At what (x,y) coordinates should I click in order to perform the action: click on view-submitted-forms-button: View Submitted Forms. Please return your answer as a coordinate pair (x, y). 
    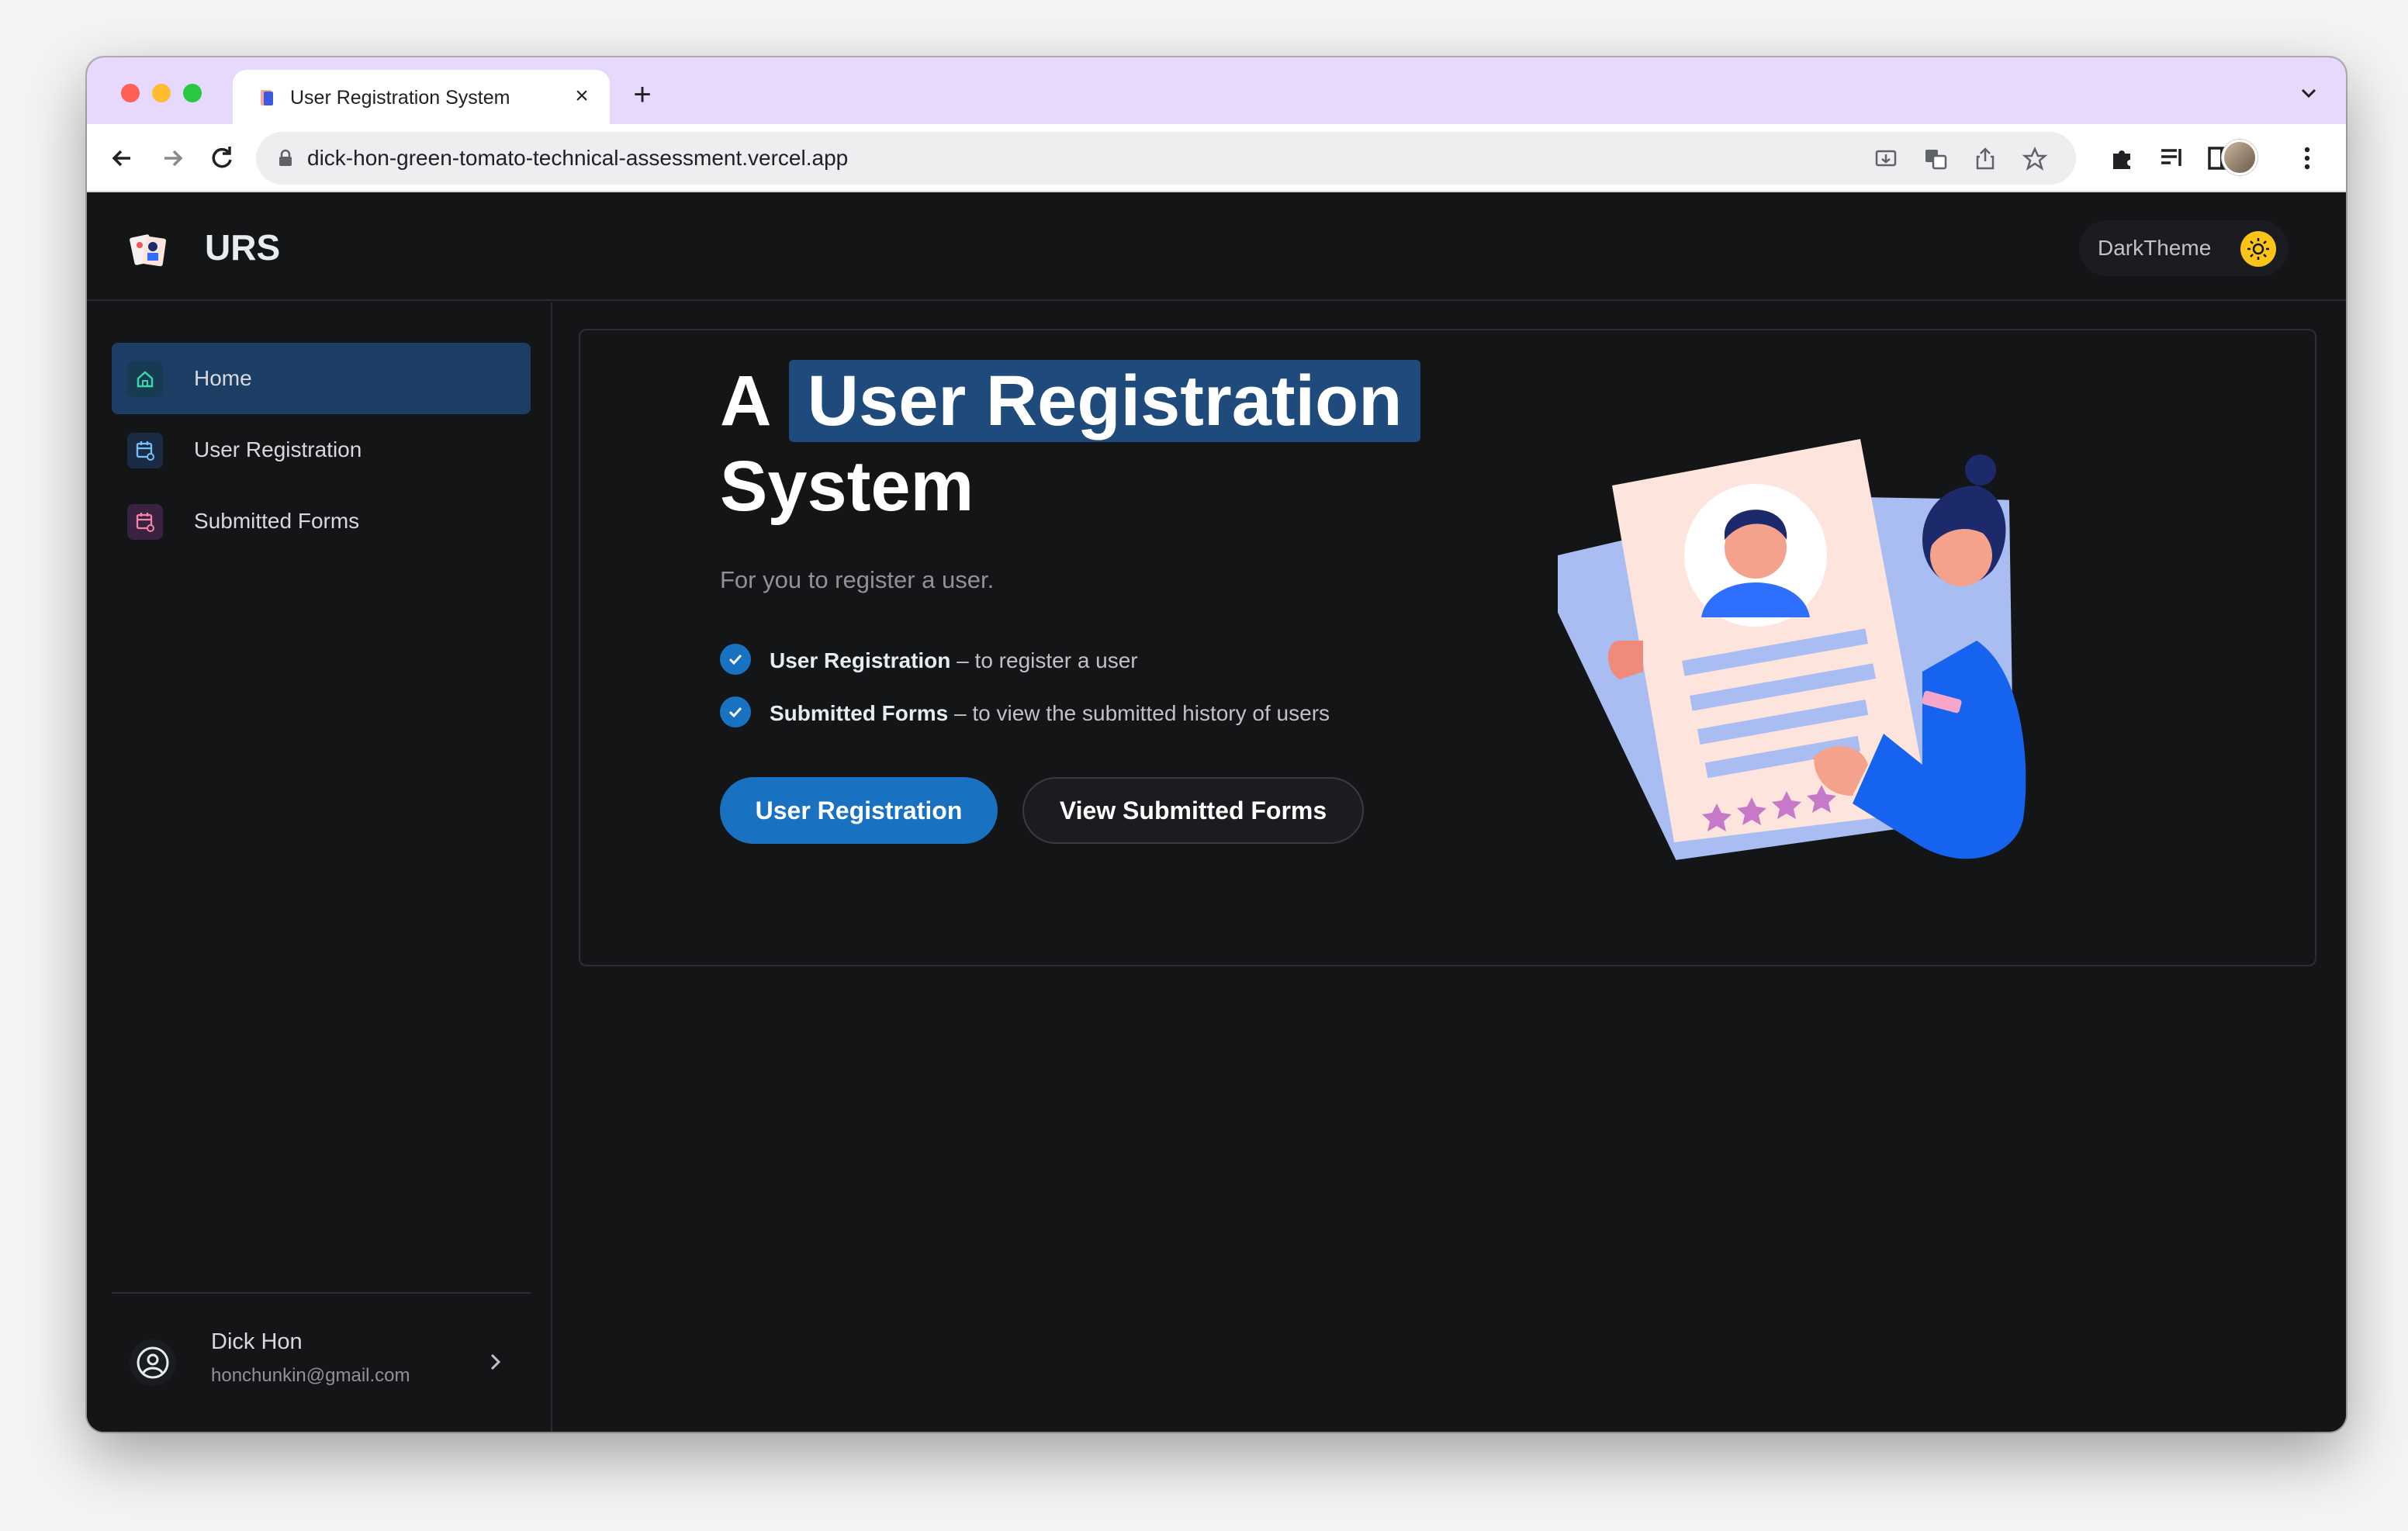
    Looking at the image, I should click on (1193, 810).